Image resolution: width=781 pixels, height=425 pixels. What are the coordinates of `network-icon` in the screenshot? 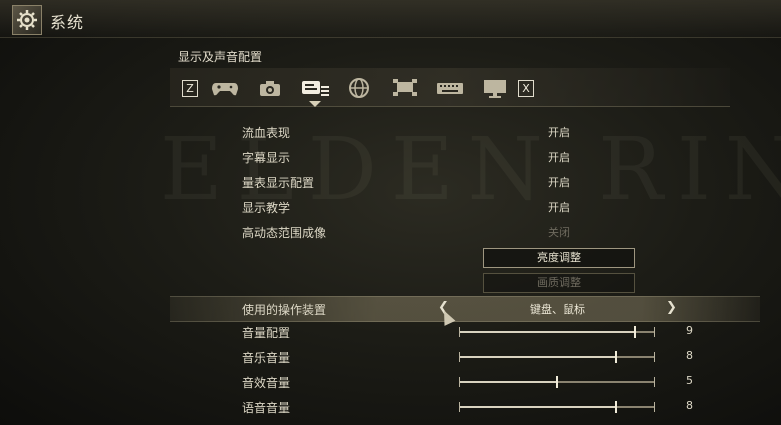 It's located at (405, 87).